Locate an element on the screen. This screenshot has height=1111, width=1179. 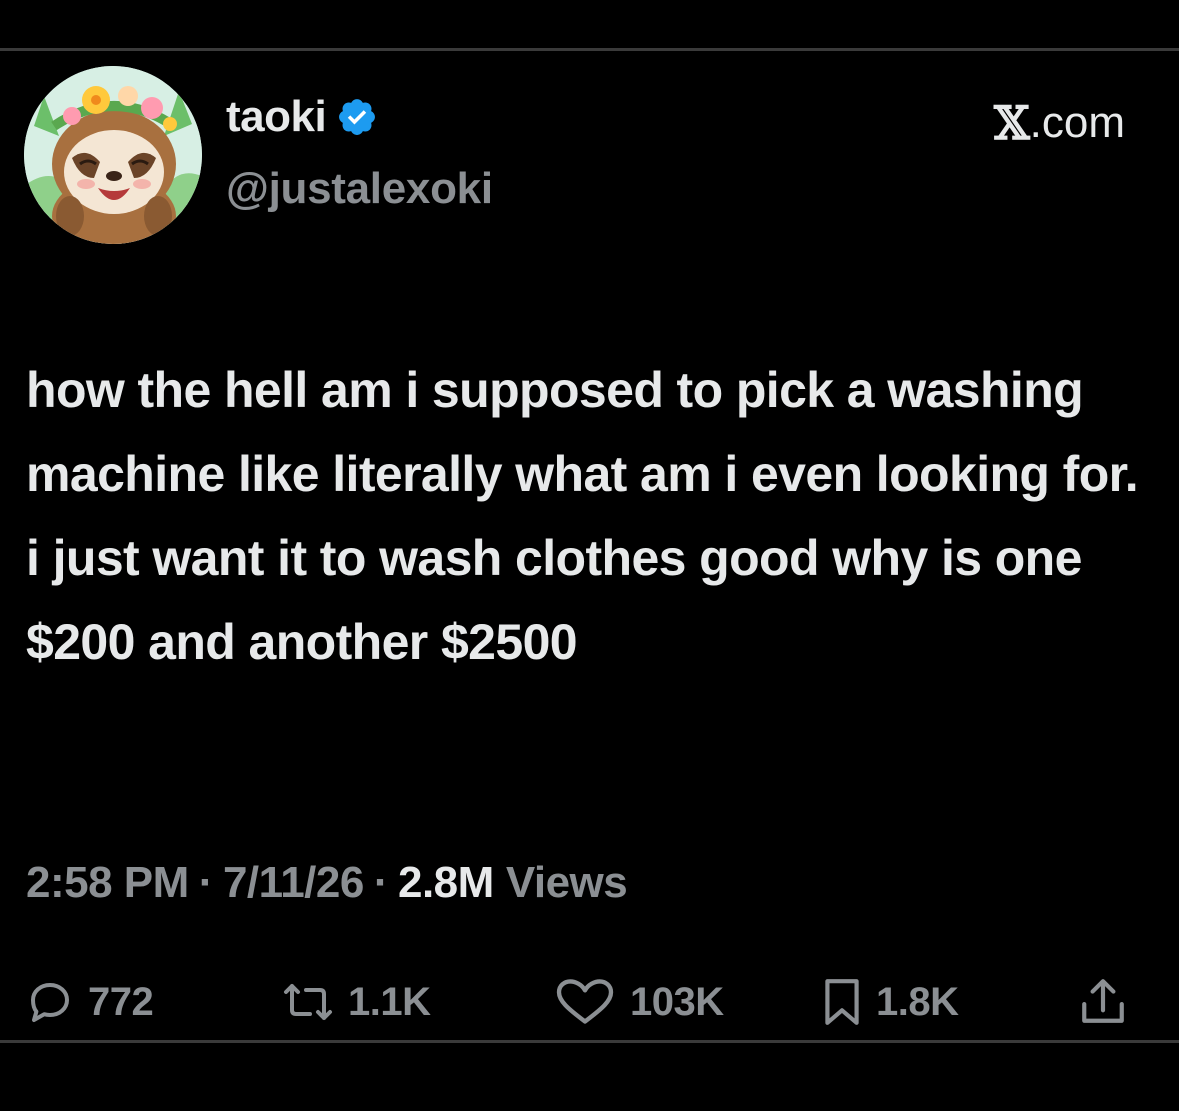
bookmark-button: 1.8K is located at coordinates (890, 1002).